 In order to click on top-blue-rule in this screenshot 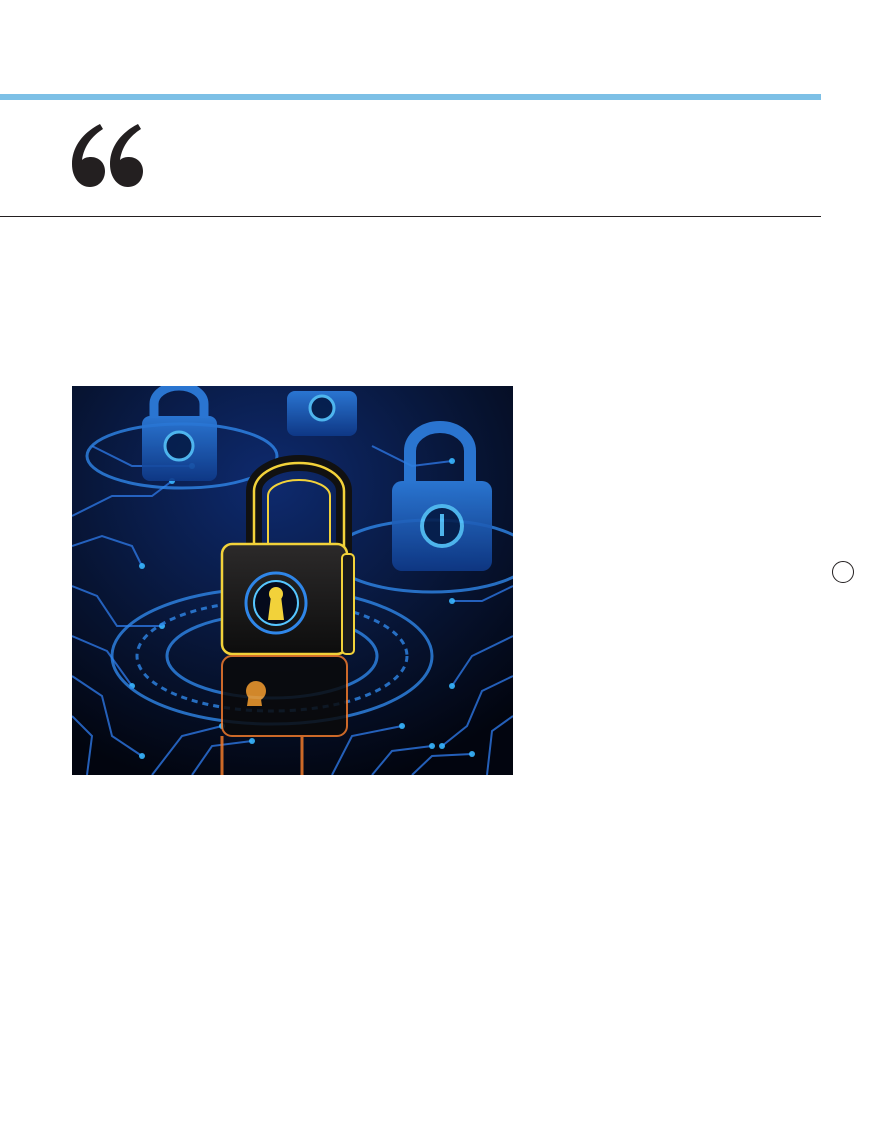, I will do `click(410, 97)`.